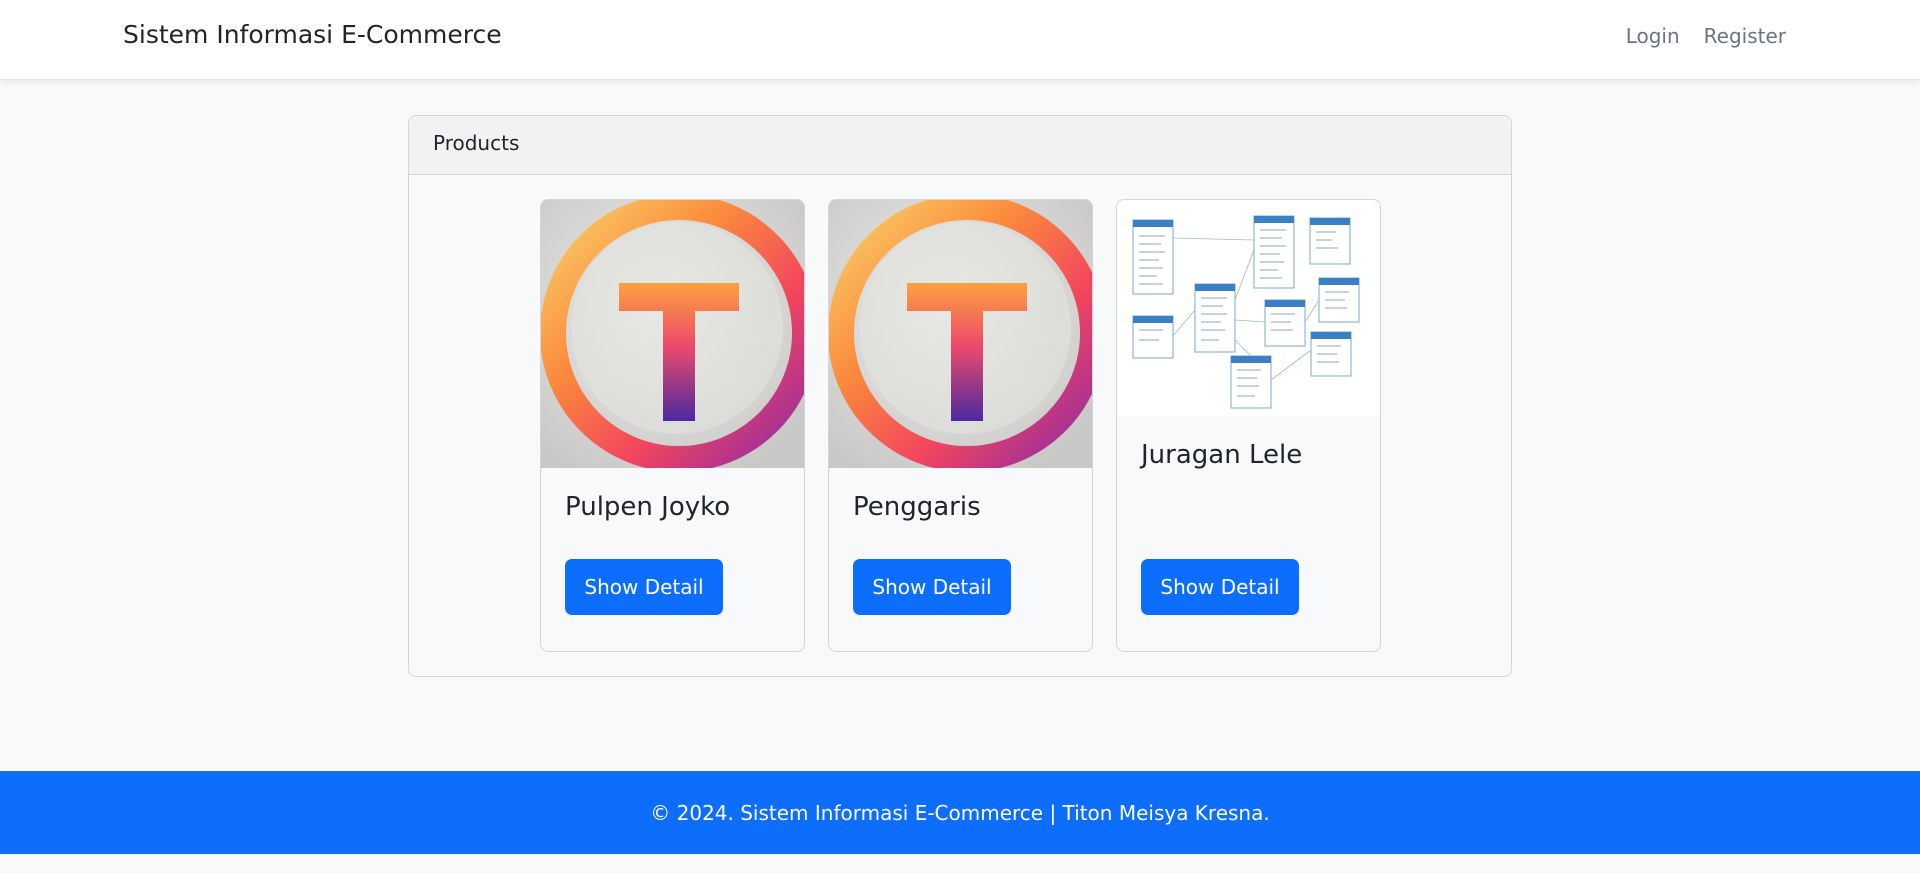 This screenshot has height=873, width=1920. What do you see at coordinates (917, 507) in the screenshot?
I see `product-title: Penggaris` at bounding box center [917, 507].